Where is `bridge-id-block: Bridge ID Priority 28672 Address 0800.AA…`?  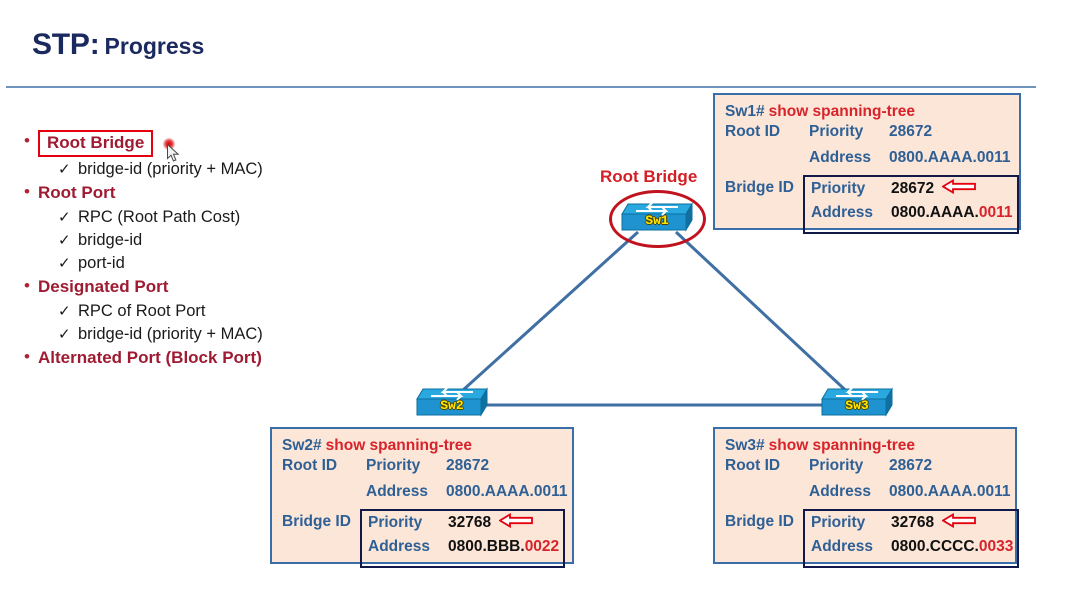
bridge-id-block: Bridge ID Priority 28672 Address 0800.AA… is located at coordinates (872, 204).